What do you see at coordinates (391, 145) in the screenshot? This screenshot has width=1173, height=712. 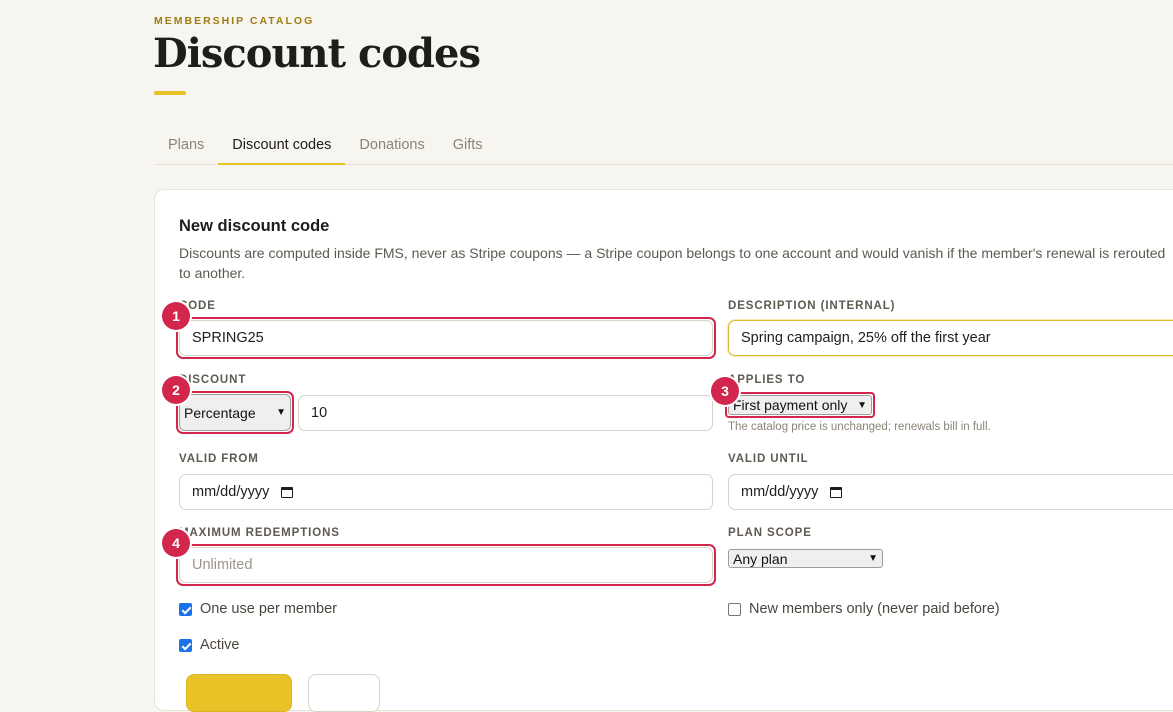 I see `tab-donations: Donations` at bounding box center [391, 145].